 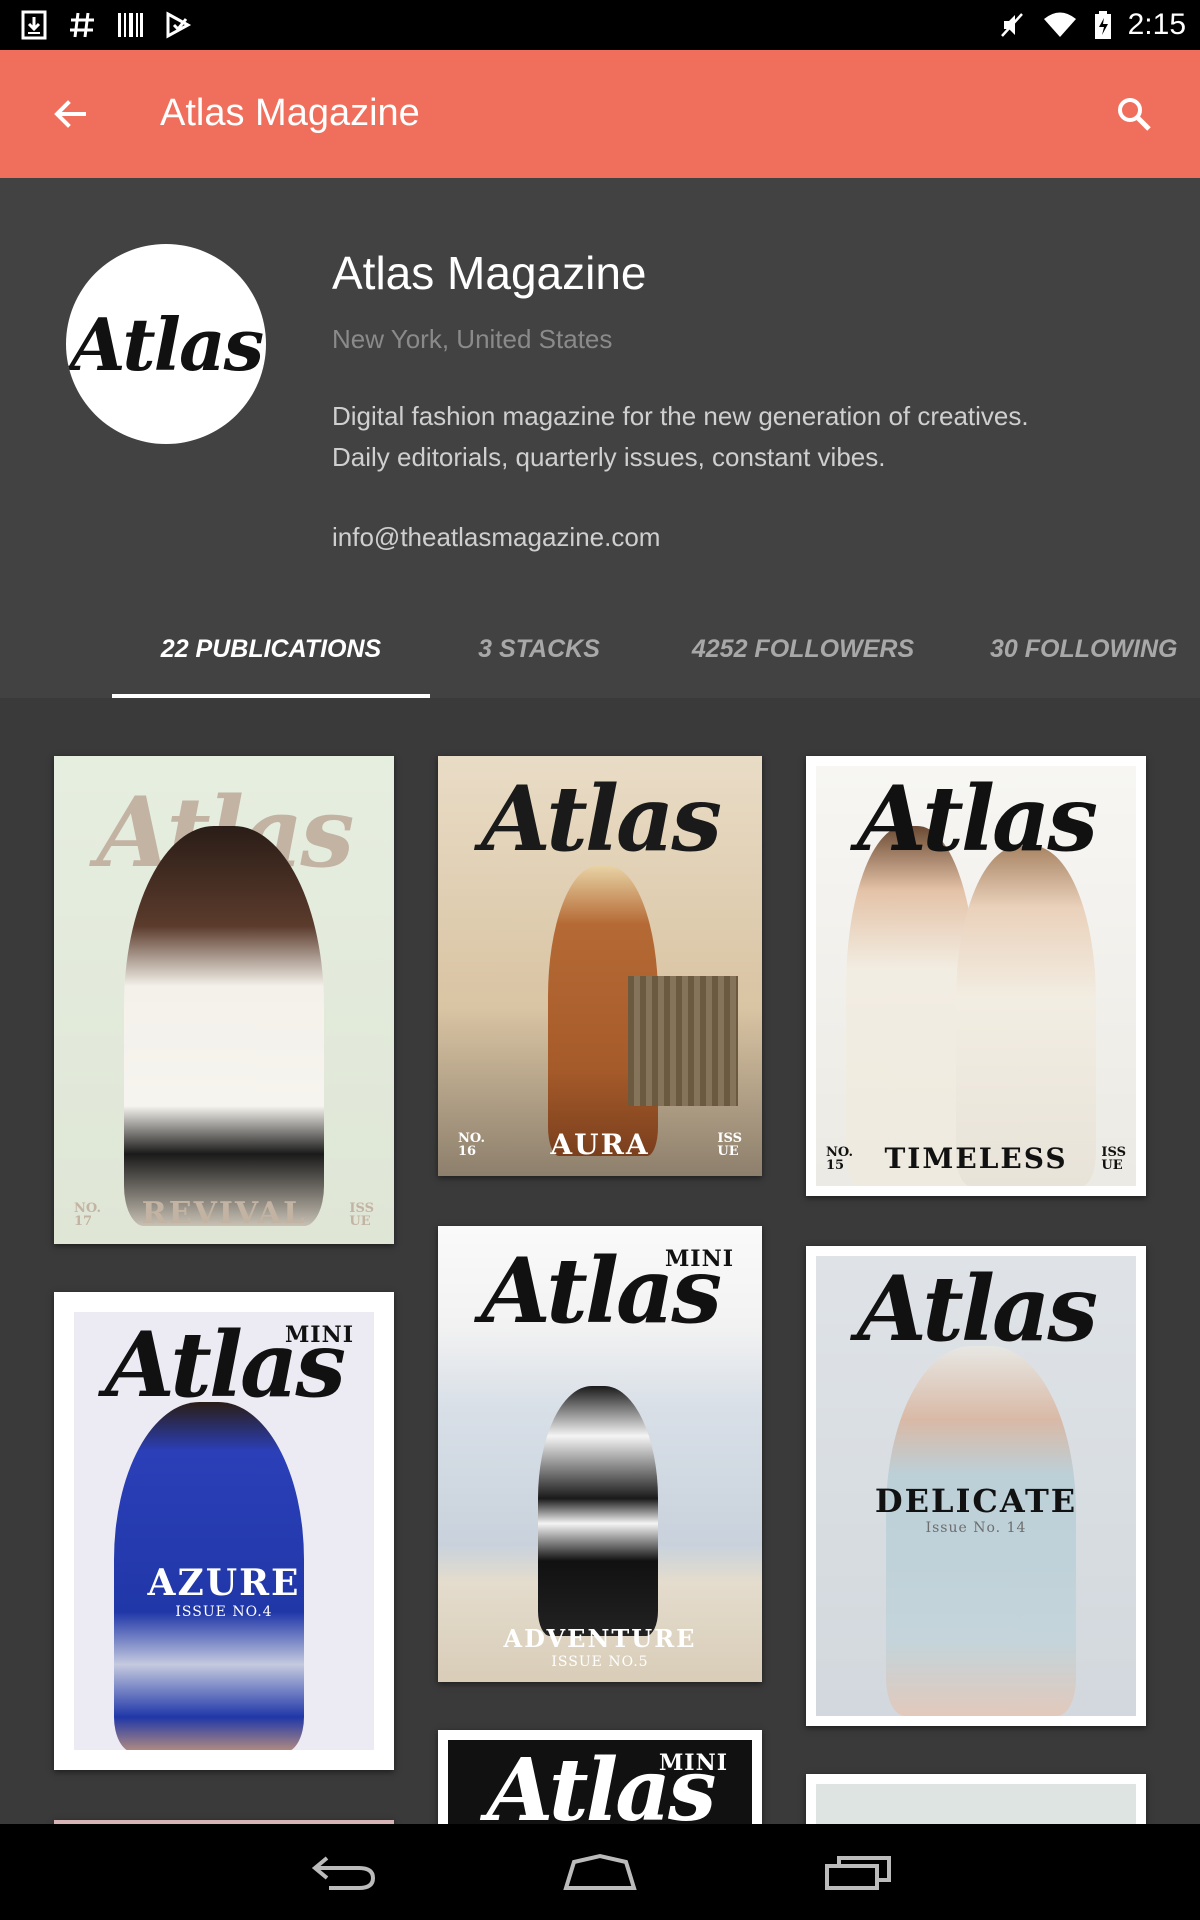 What do you see at coordinates (600, 114) in the screenshot?
I see `app-bar: Atlas Magazine` at bounding box center [600, 114].